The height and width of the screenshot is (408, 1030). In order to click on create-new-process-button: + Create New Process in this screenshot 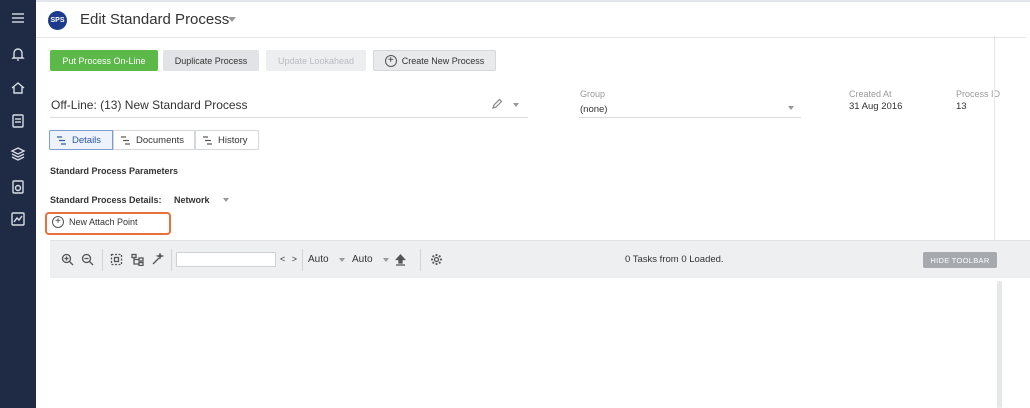, I will do `click(434, 60)`.